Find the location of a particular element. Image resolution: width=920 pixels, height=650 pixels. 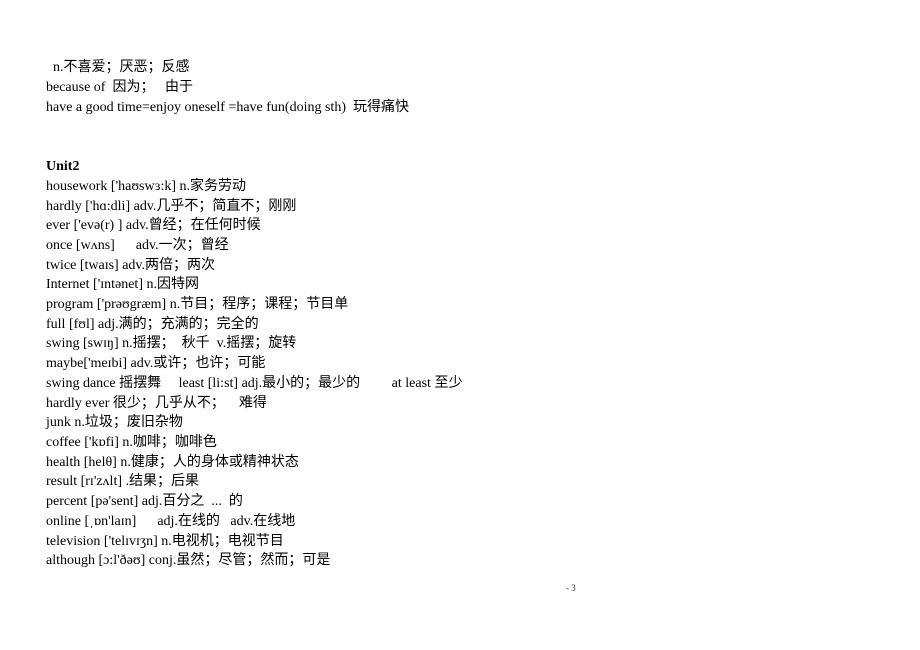

vocab-line: ever ['evə(r) ] adv.曾经；在任何时候 is located at coordinates (153, 225).